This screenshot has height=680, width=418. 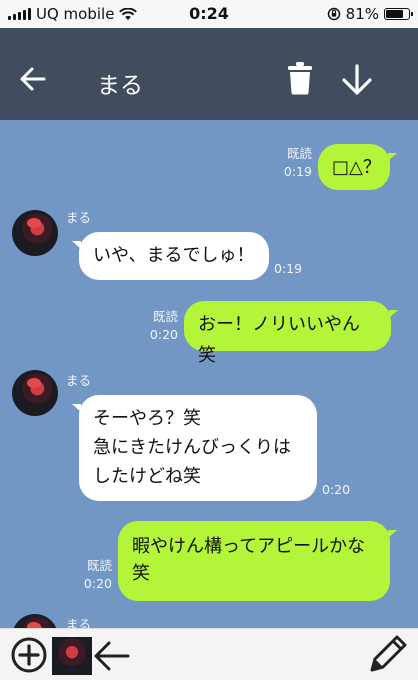 I want to click on orientation-lock-icon, so click(x=333, y=14).